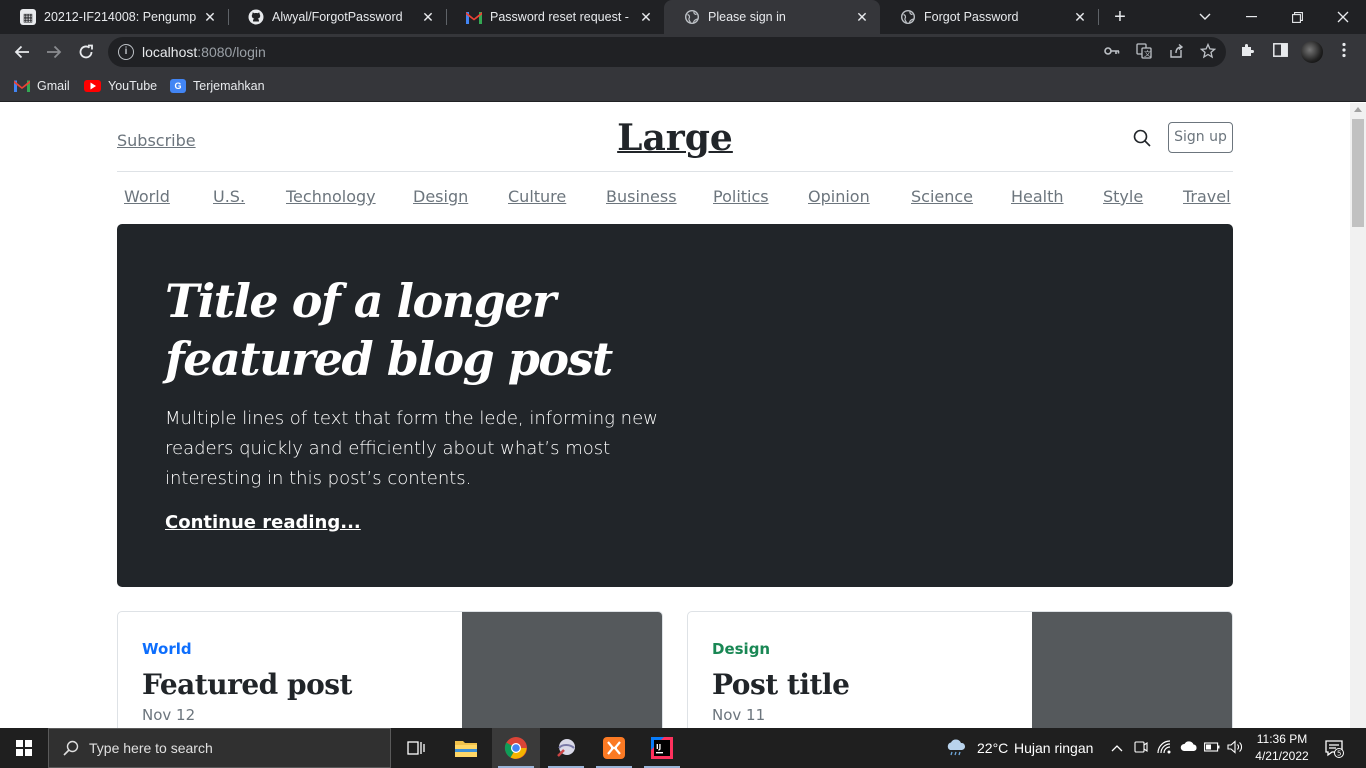 The image size is (1366, 768). What do you see at coordinates (1188, 748) in the screenshot?
I see `onedrive-icon` at bounding box center [1188, 748].